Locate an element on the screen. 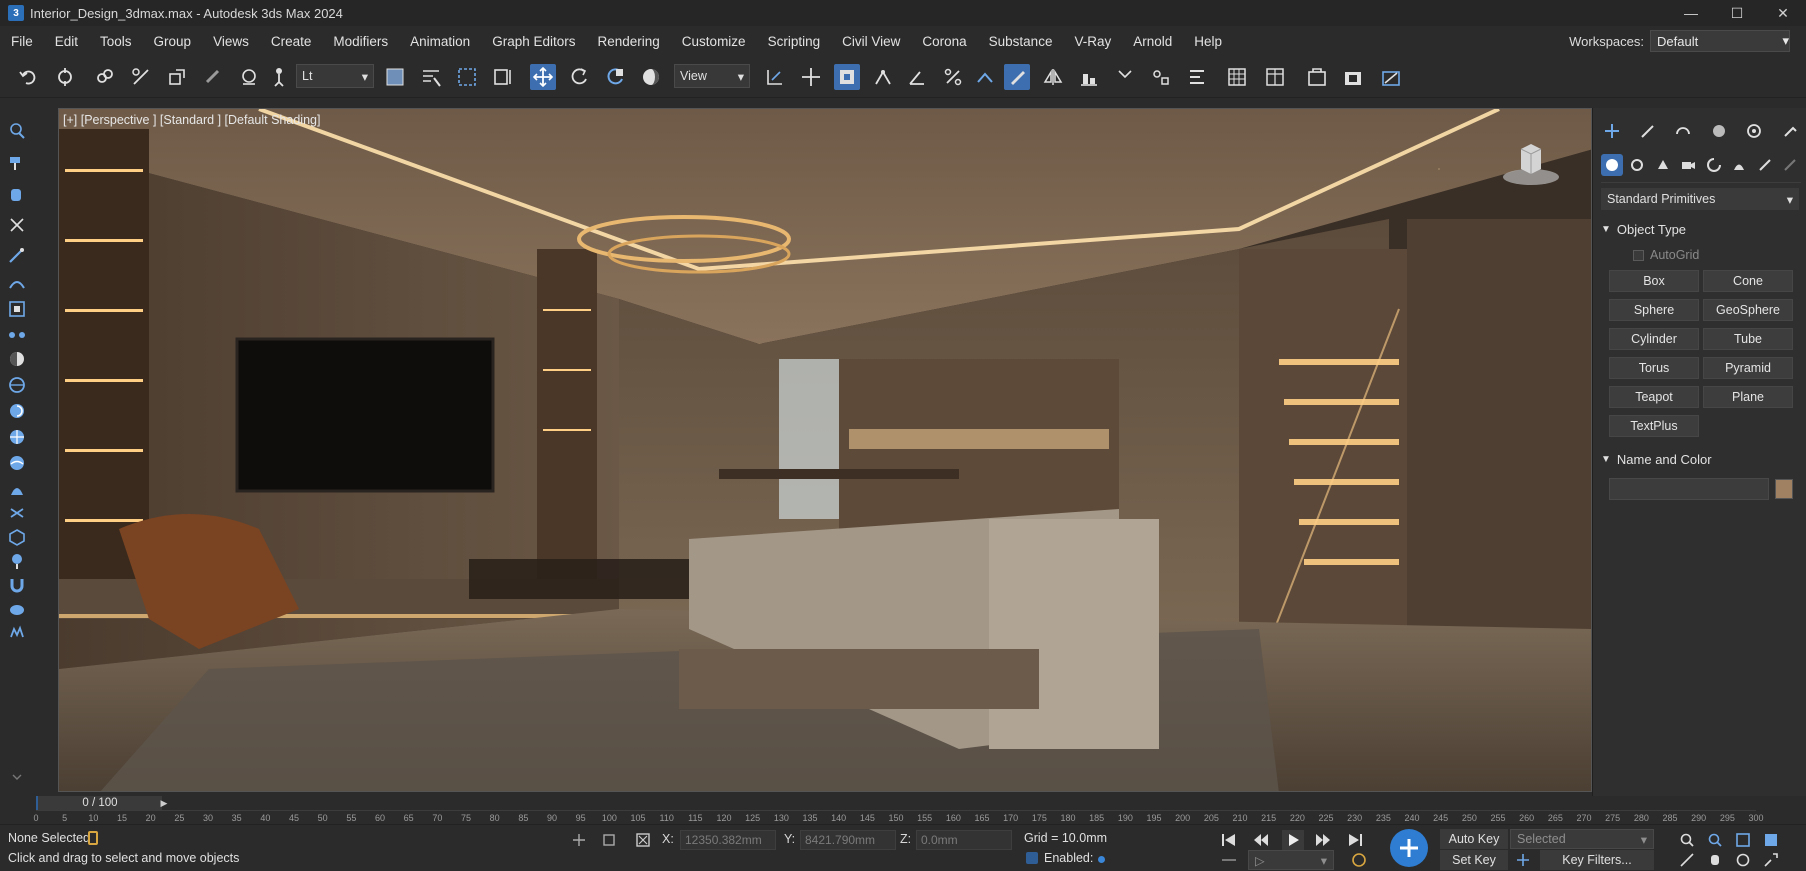 The height and width of the screenshot is (871, 1806). schematic-view-icon is located at coordinates (1197, 77).